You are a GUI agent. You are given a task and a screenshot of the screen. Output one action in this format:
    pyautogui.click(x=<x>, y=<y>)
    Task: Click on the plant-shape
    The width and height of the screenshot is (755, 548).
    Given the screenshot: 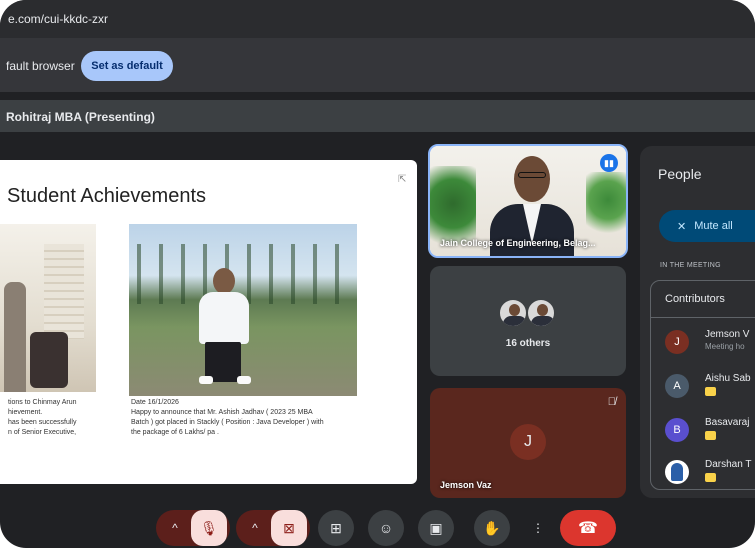 What is the action you would take?
    pyautogui.click(x=606, y=207)
    